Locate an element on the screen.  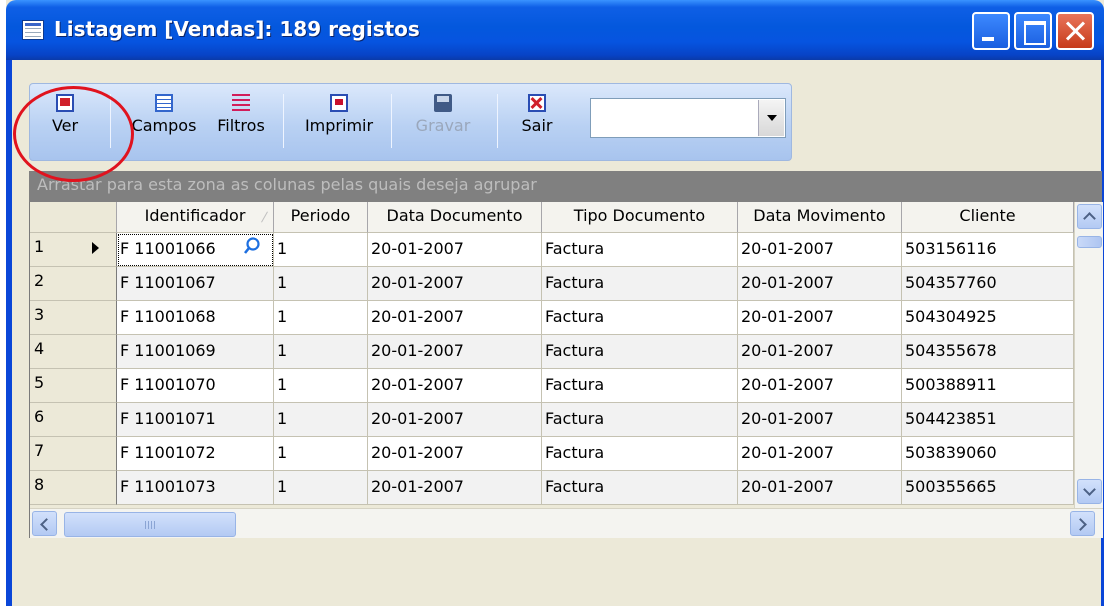
cell-cliente: 503839060 is located at coordinates (988, 454).